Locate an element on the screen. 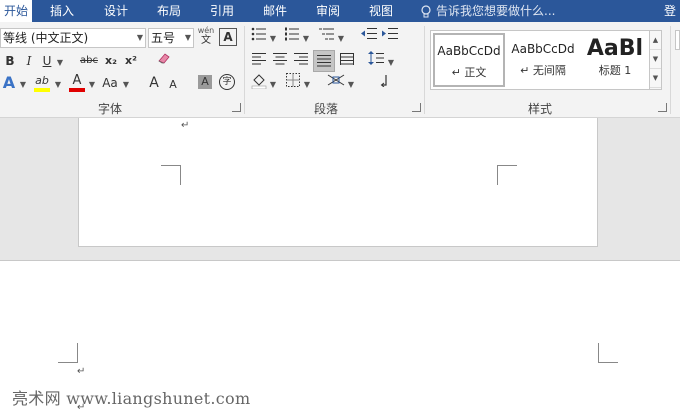  align-right-icon is located at coordinates (301, 59).